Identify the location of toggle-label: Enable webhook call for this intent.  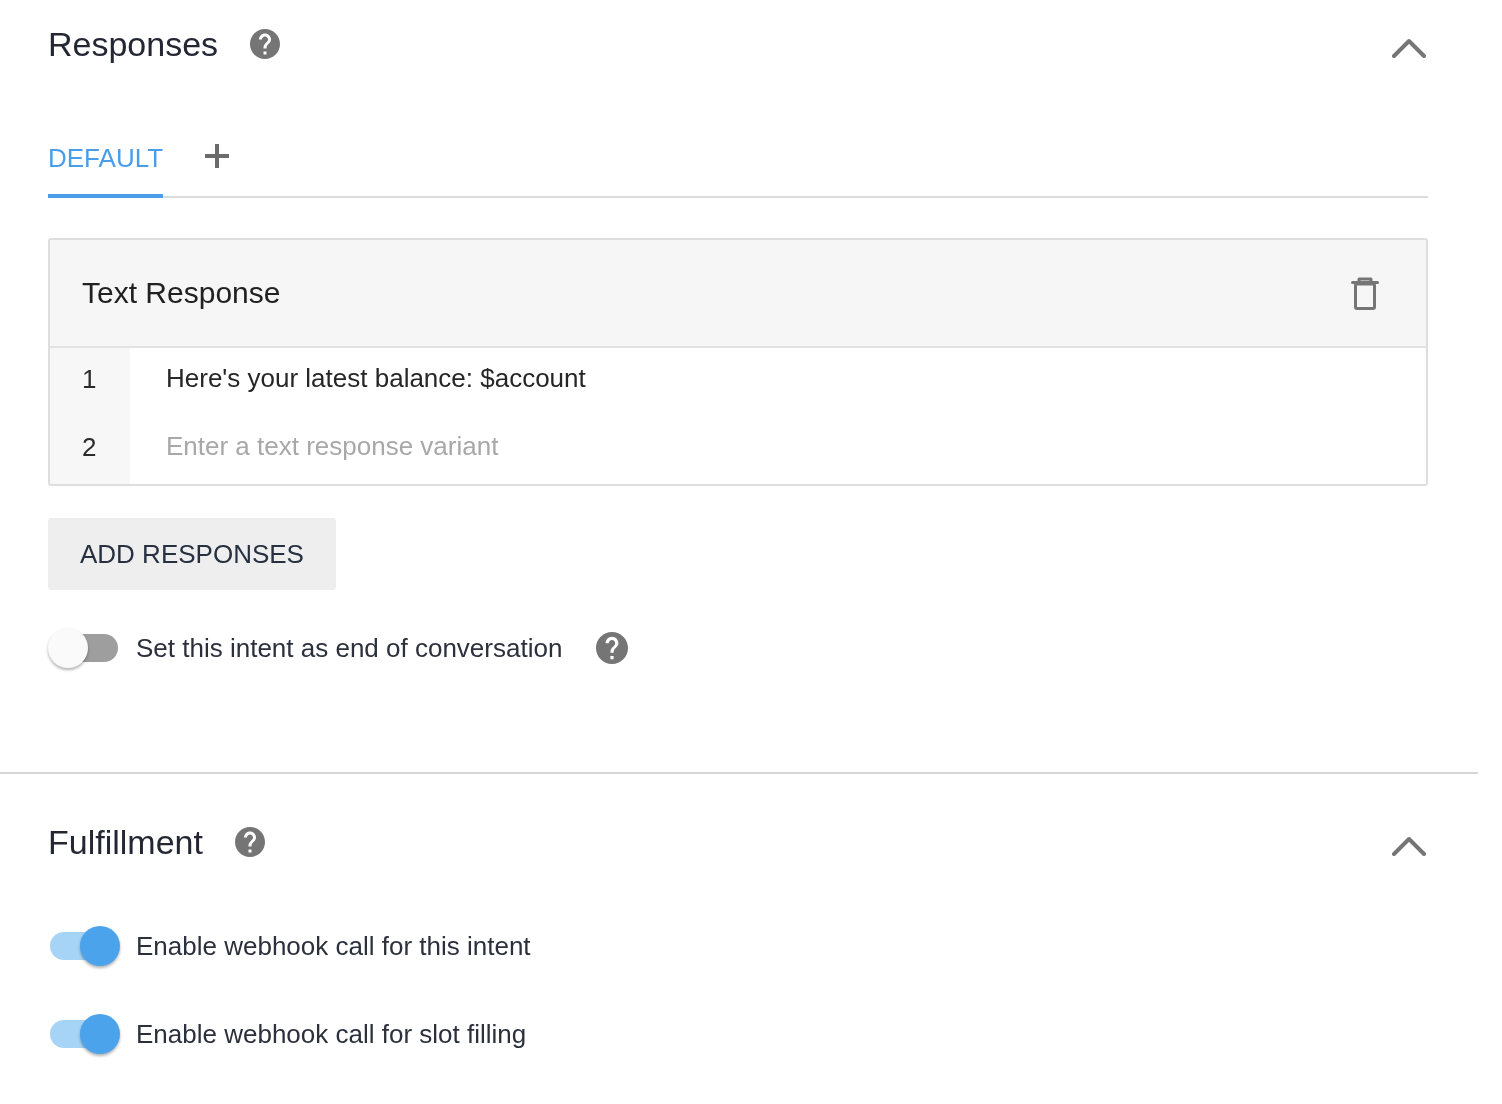
(333, 946).